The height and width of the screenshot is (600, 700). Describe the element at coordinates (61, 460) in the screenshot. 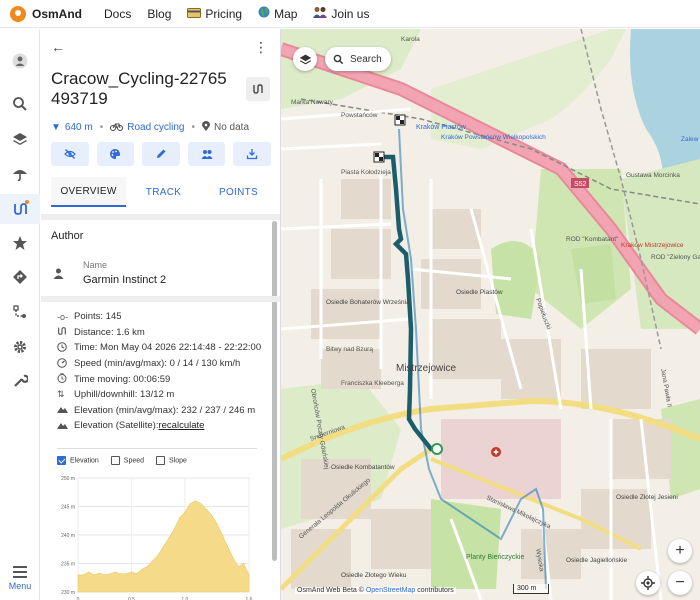

I see `checkbox-checked` at that location.